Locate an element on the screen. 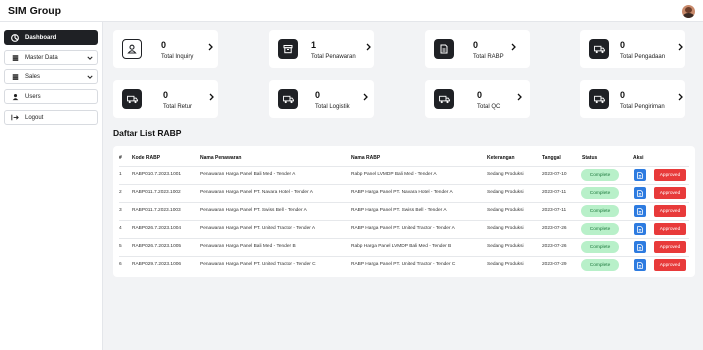  table-header: Aksi is located at coordinates (638, 158).